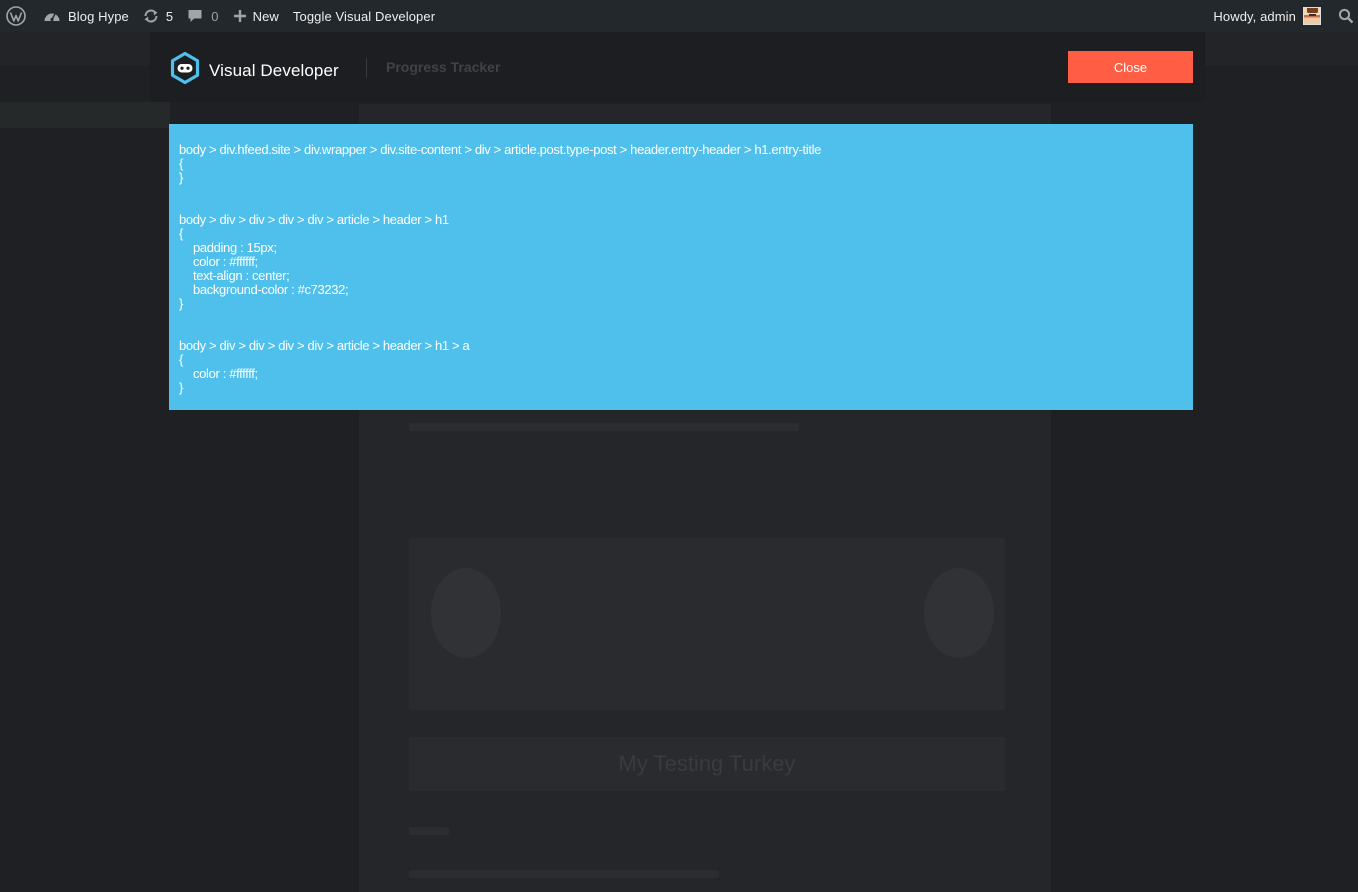 The width and height of the screenshot is (1358, 892). Describe the element at coordinates (52, 16) in the screenshot. I see `dashboard-icon` at that location.